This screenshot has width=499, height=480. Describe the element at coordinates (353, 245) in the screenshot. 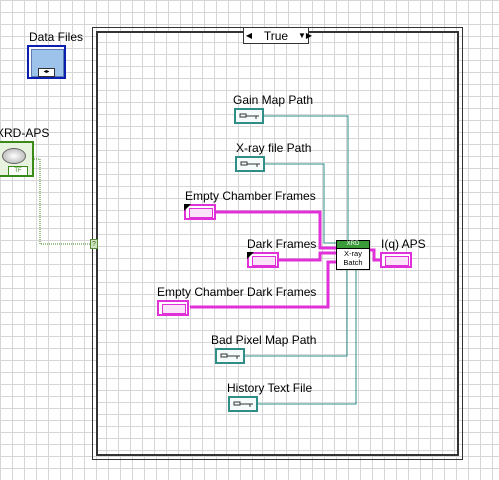

I see `subvi-header: XRD` at that location.